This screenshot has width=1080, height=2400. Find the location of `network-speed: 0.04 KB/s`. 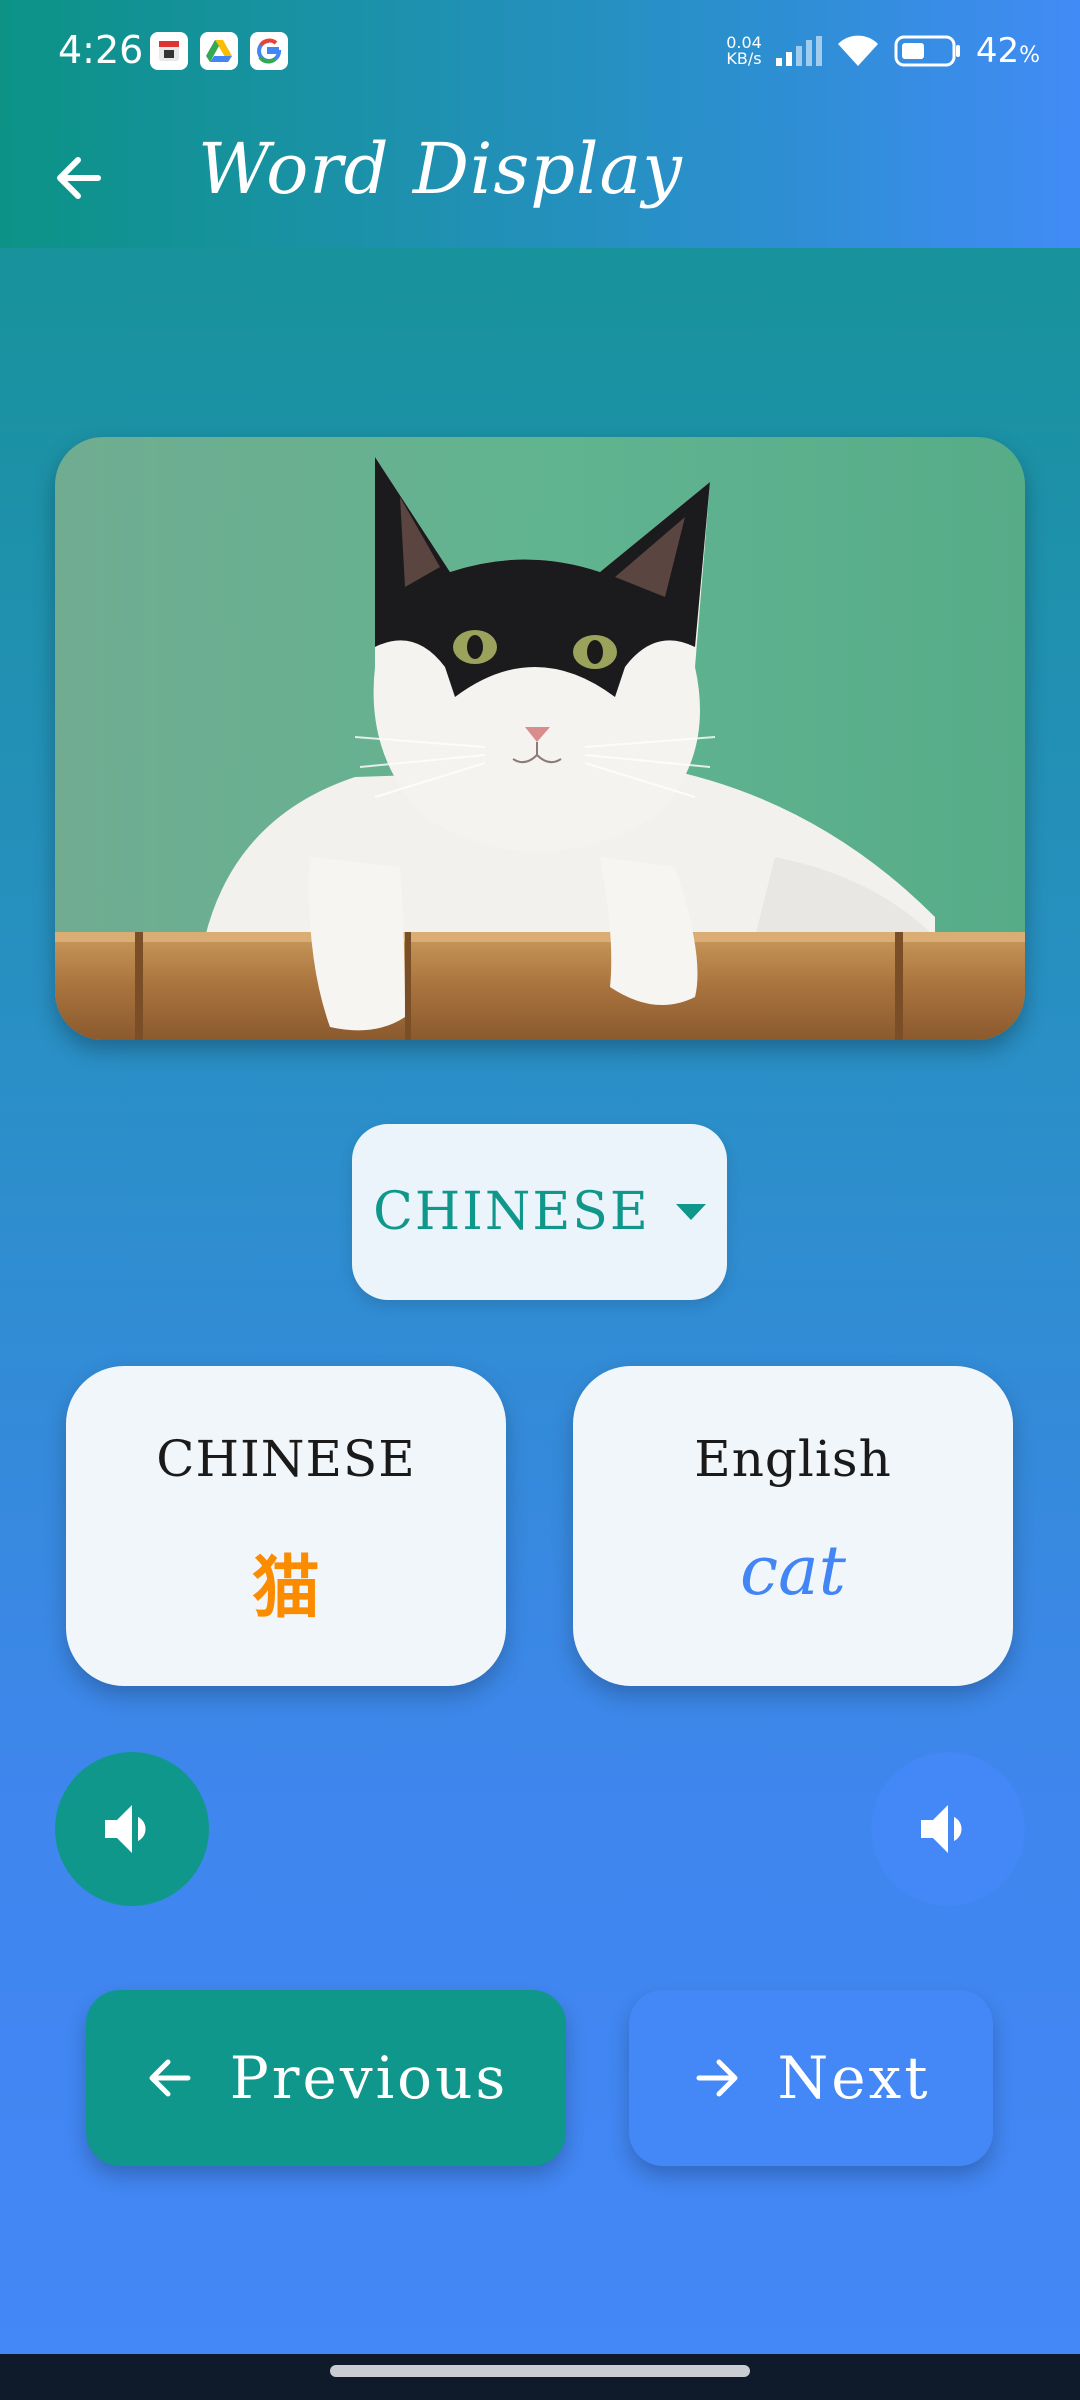

network-speed: 0.04 KB/s is located at coordinates (744, 51).